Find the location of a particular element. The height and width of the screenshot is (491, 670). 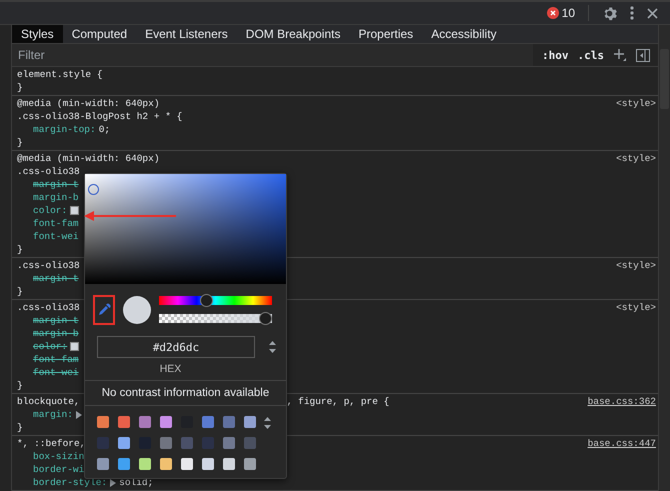

selector-text: .css-olio38-BlogPost h2 + * { is located at coordinates (99, 116).